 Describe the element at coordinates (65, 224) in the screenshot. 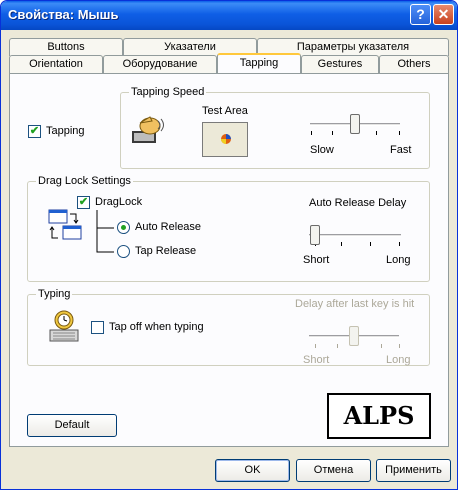

I see `drag-windows-icon` at that location.